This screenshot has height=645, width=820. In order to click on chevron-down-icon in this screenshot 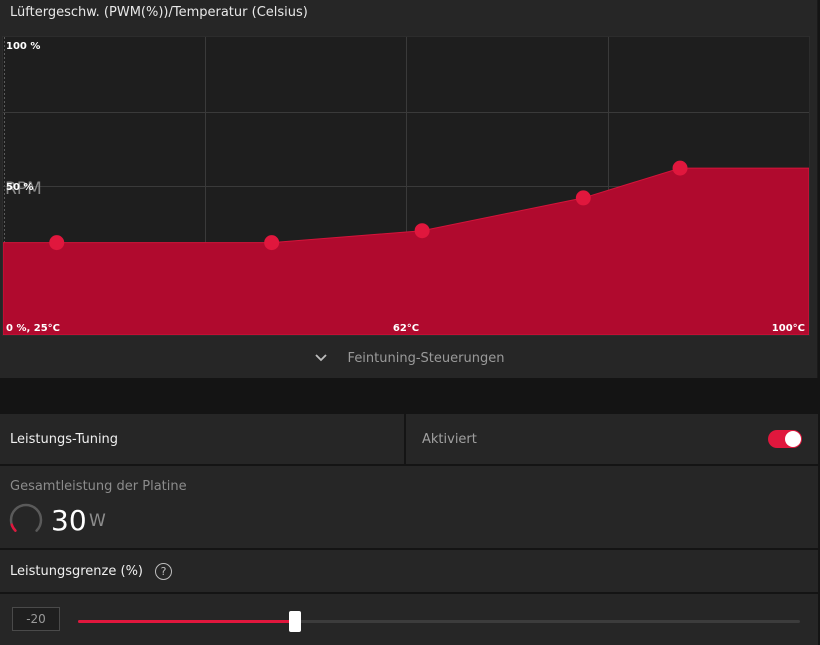, I will do `click(320, 358)`.